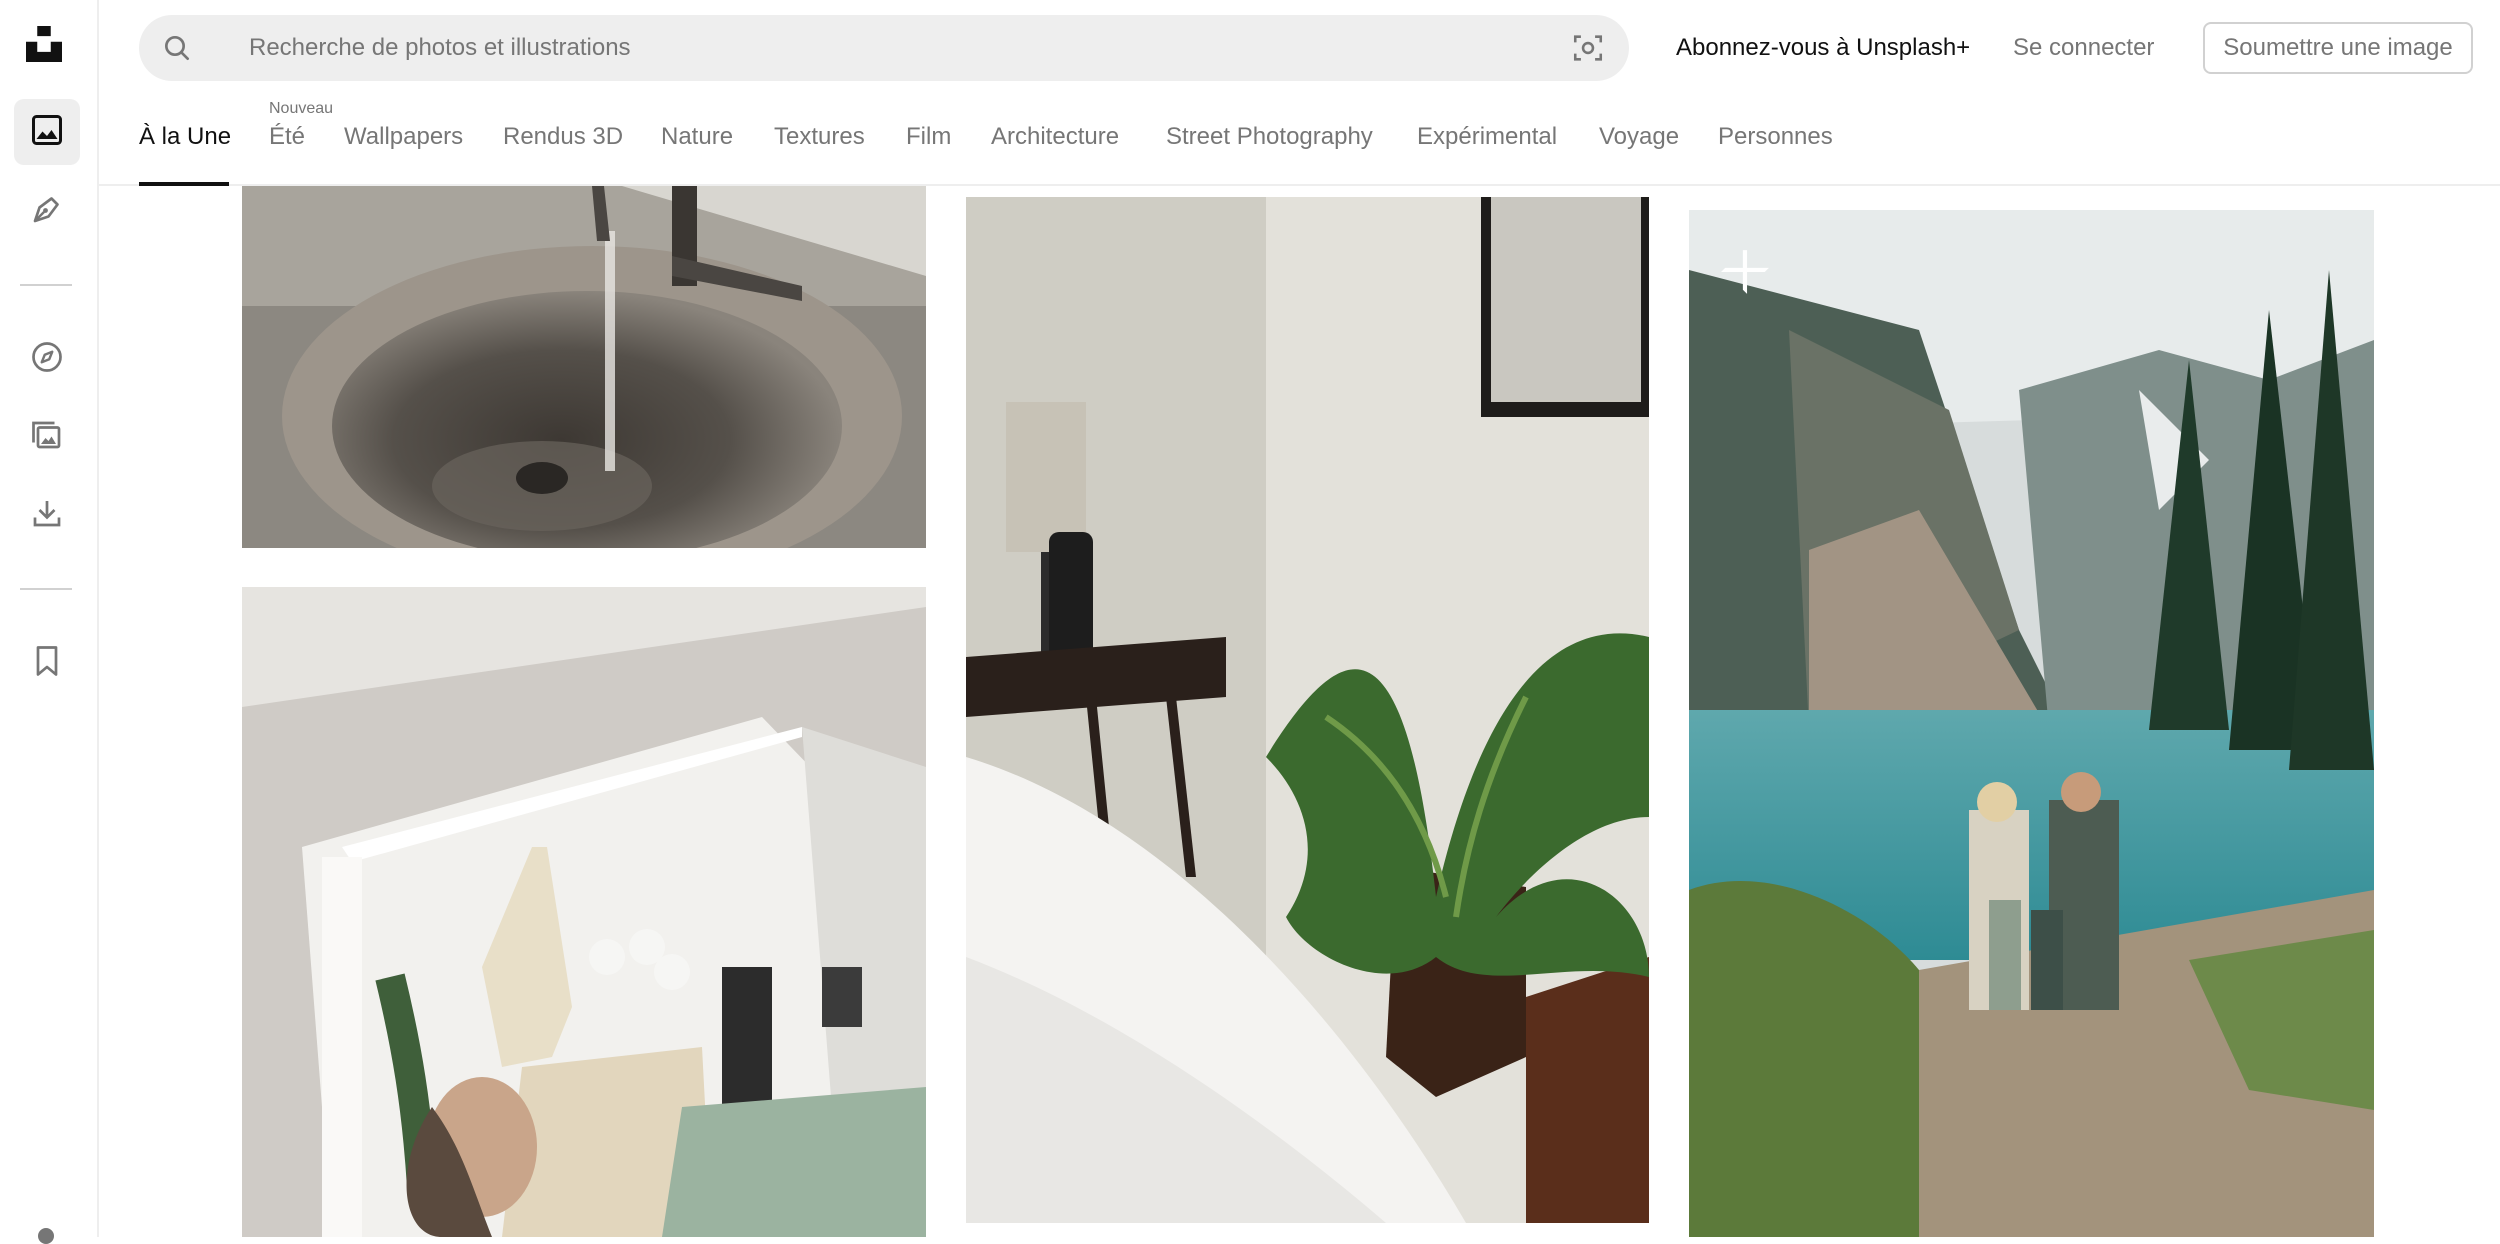 The image size is (2500, 1244). I want to click on submit-image-button: Soumettre une image, so click(2338, 48).